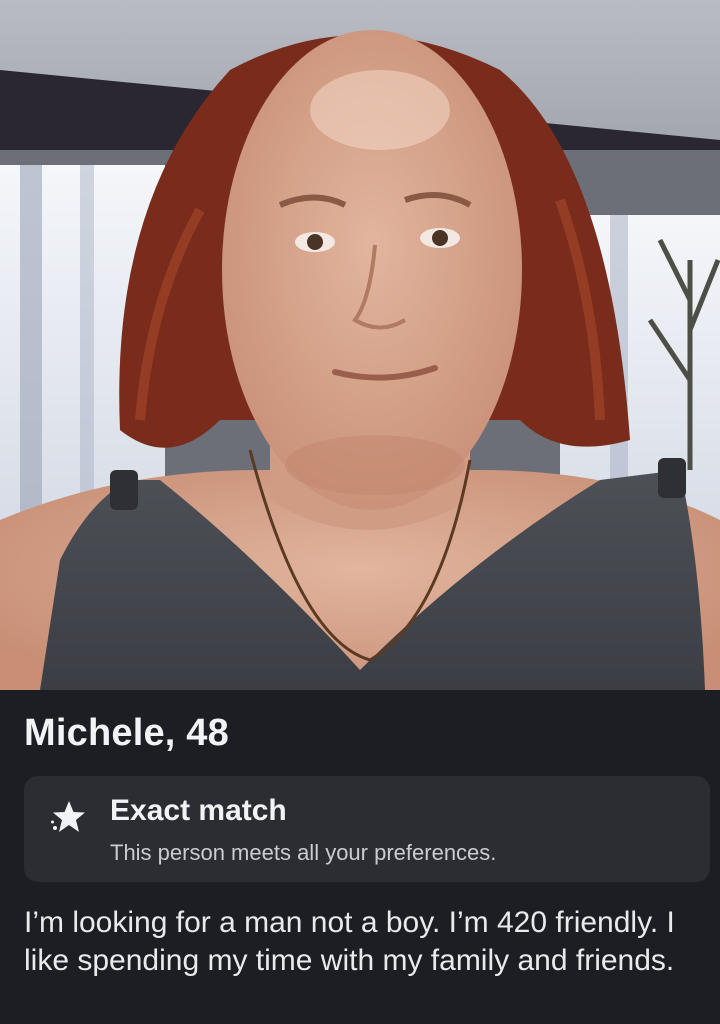 The width and height of the screenshot is (720, 1024). What do you see at coordinates (198, 810) in the screenshot?
I see `exact-match-title: Exact match` at bounding box center [198, 810].